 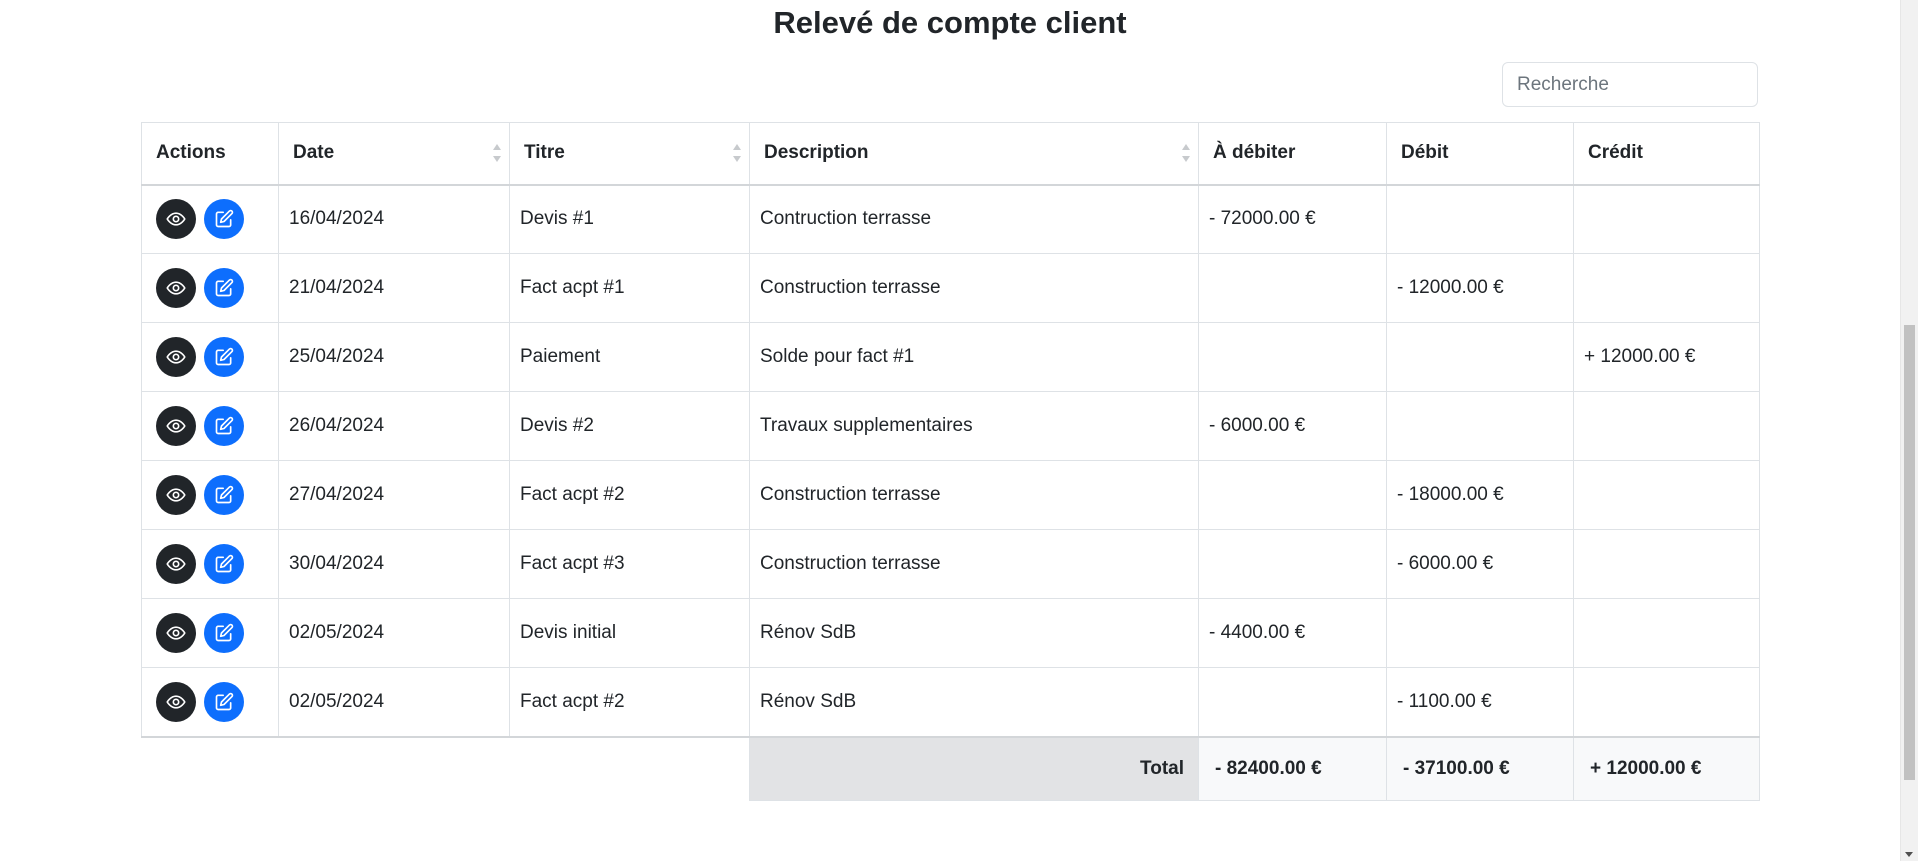 I want to click on header-date: Date, so click(x=394, y=154).